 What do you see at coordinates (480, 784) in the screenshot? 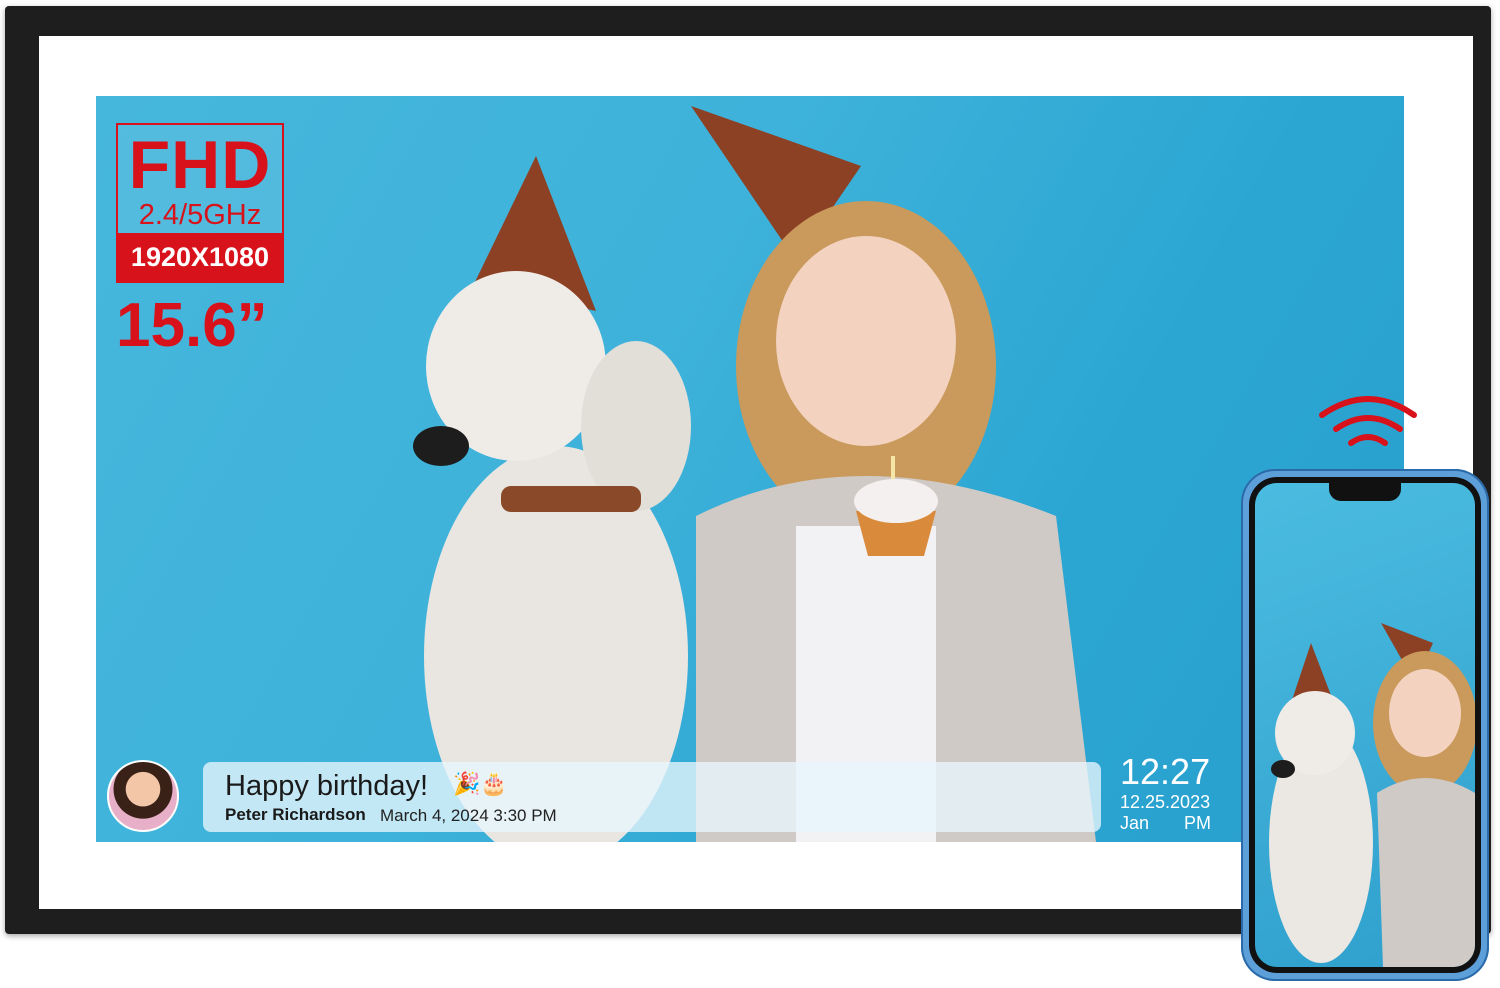
I see `message-emoji: 🎉🎂` at bounding box center [480, 784].